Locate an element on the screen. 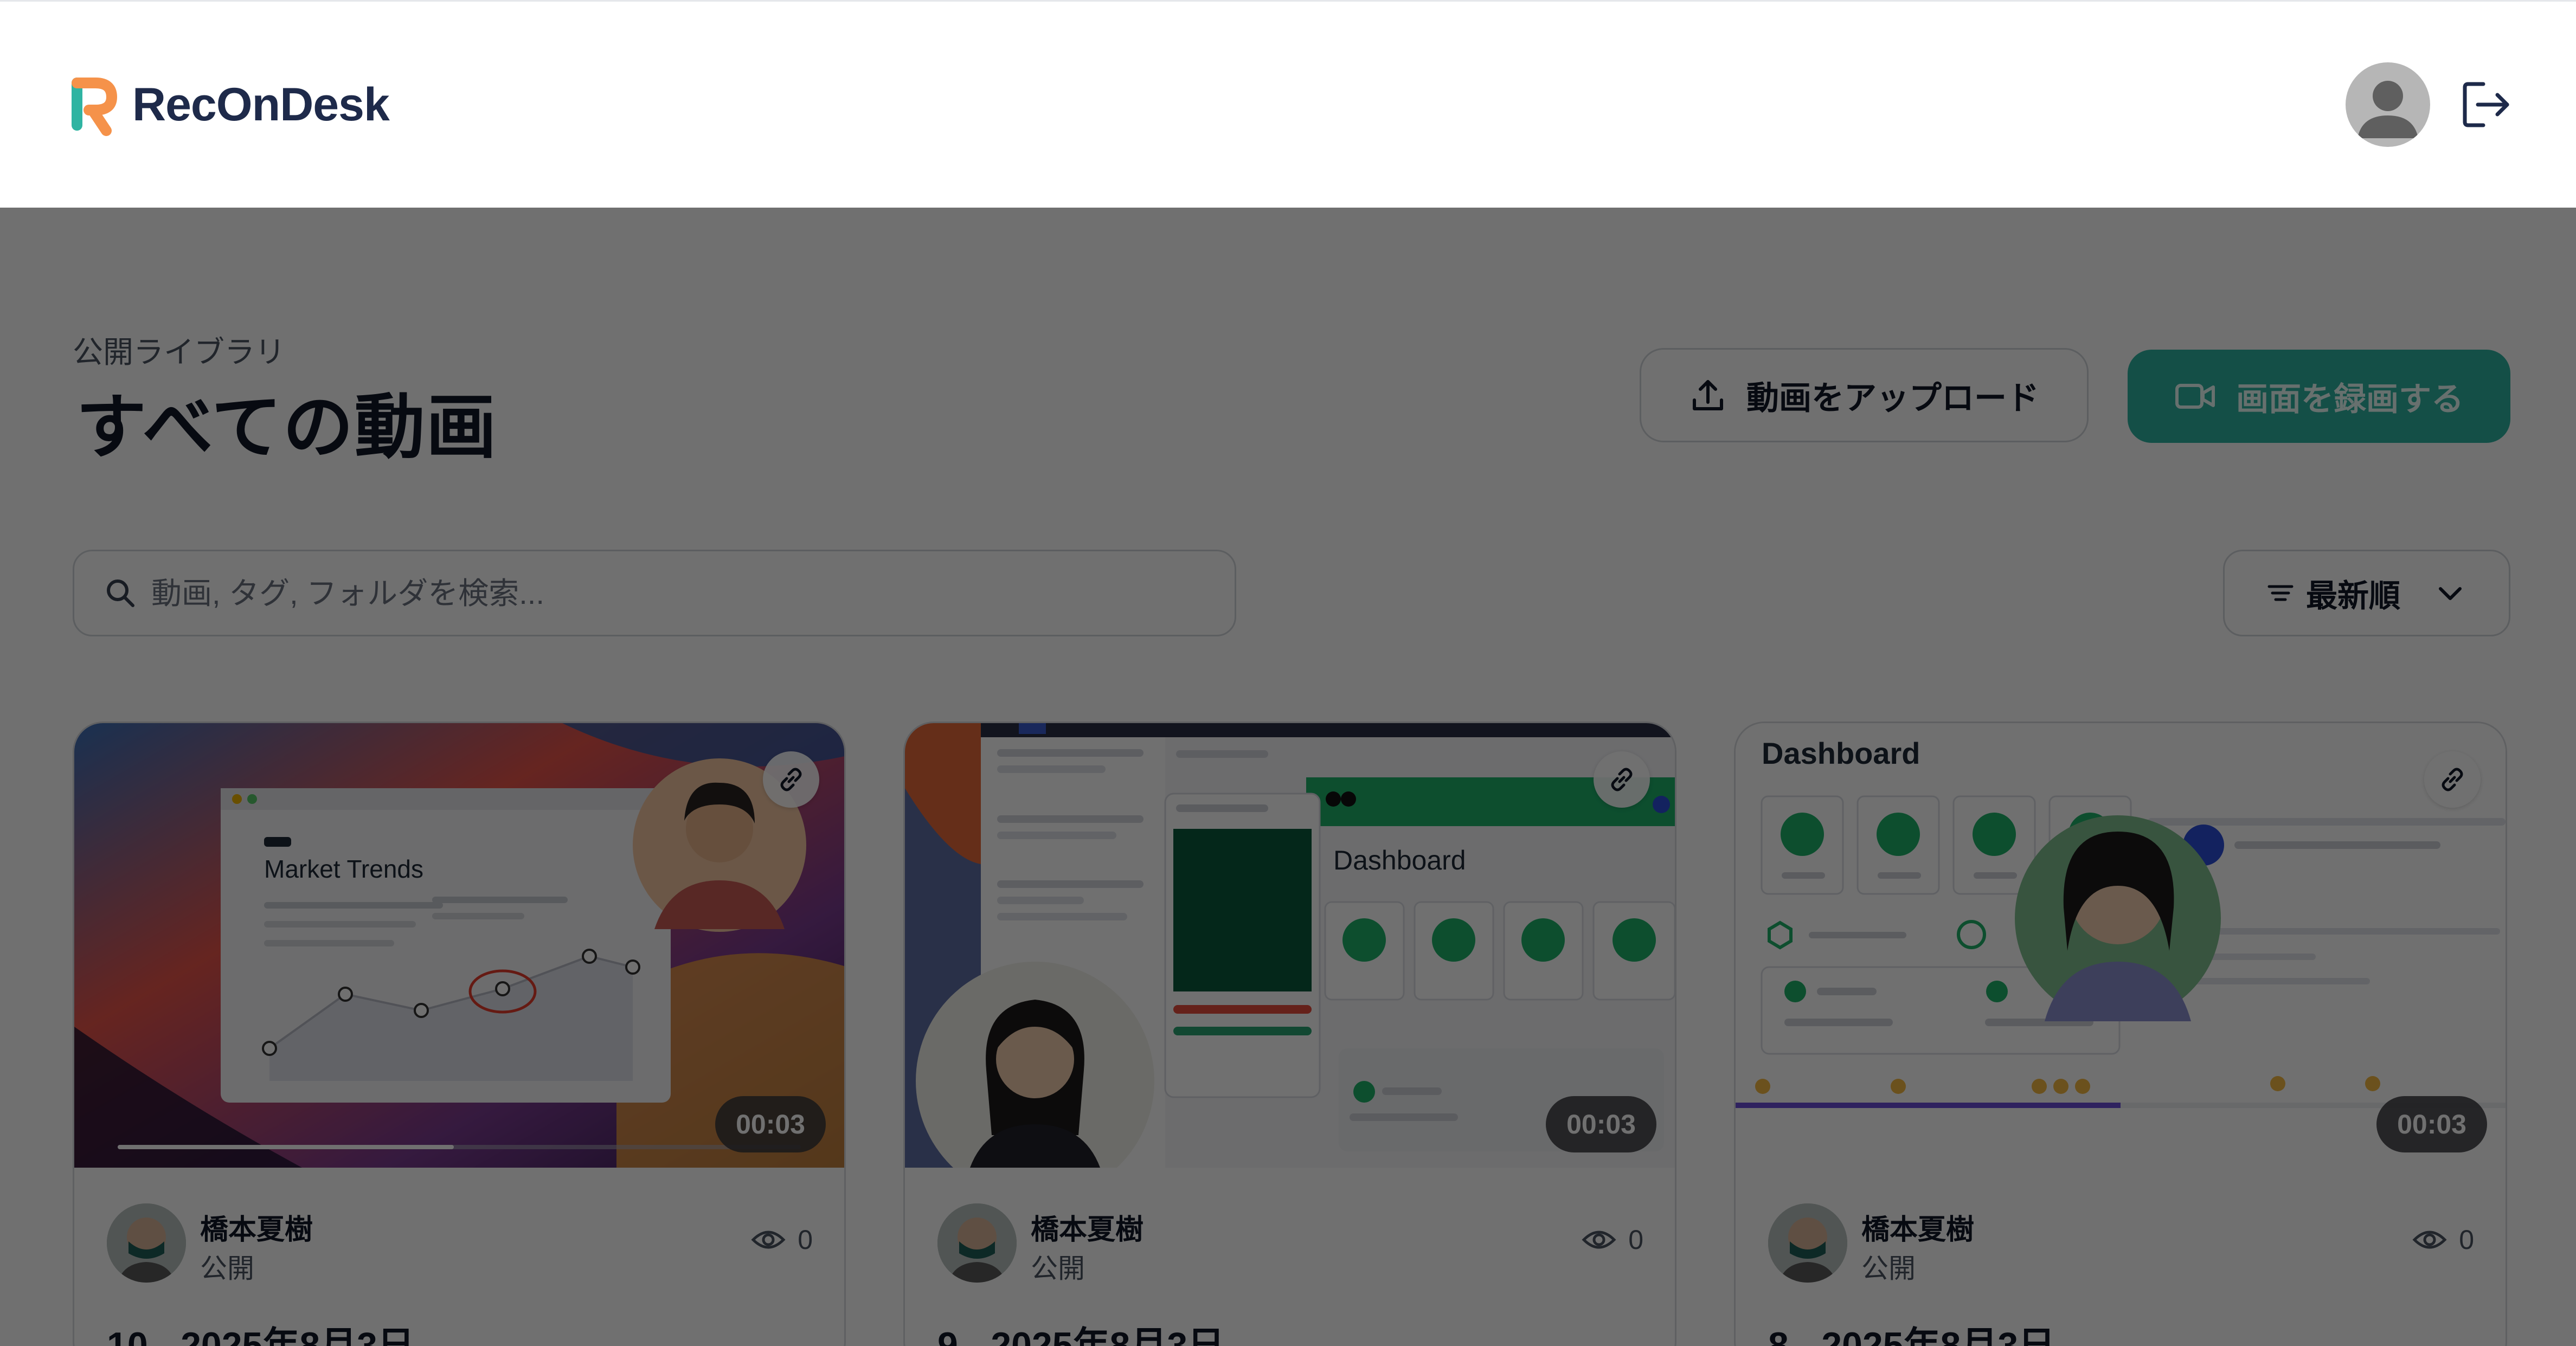 The width and height of the screenshot is (2576, 1346). record-screen-button: 画面を録画する is located at coordinates (2319, 396).